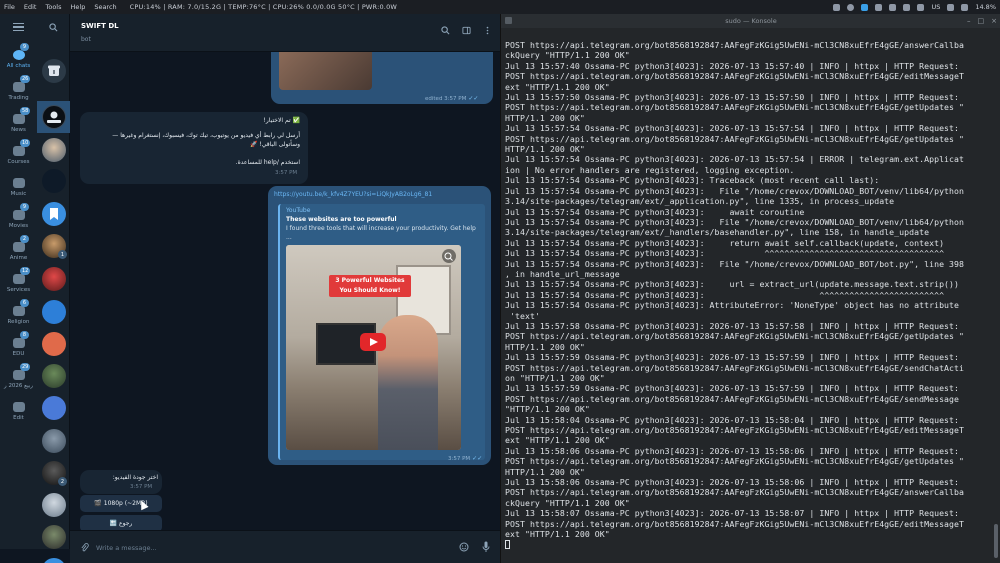 The height and width of the screenshot is (563, 1000). I want to click on bluetooth-icon, so click(907, 7).